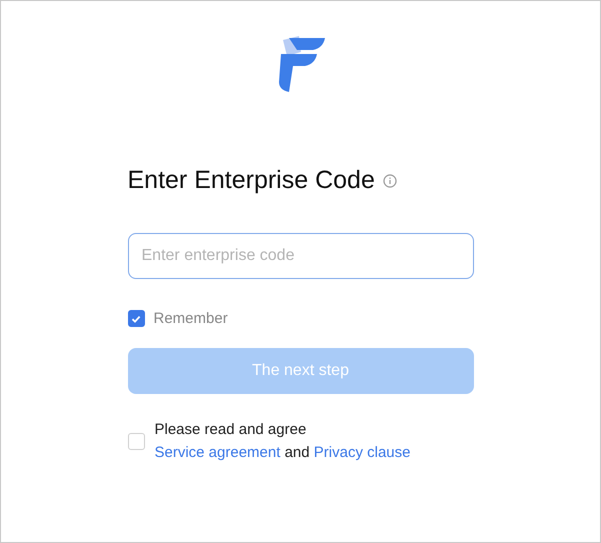 This screenshot has width=601, height=543. I want to click on remember-label: Remember, so click(191, 318).